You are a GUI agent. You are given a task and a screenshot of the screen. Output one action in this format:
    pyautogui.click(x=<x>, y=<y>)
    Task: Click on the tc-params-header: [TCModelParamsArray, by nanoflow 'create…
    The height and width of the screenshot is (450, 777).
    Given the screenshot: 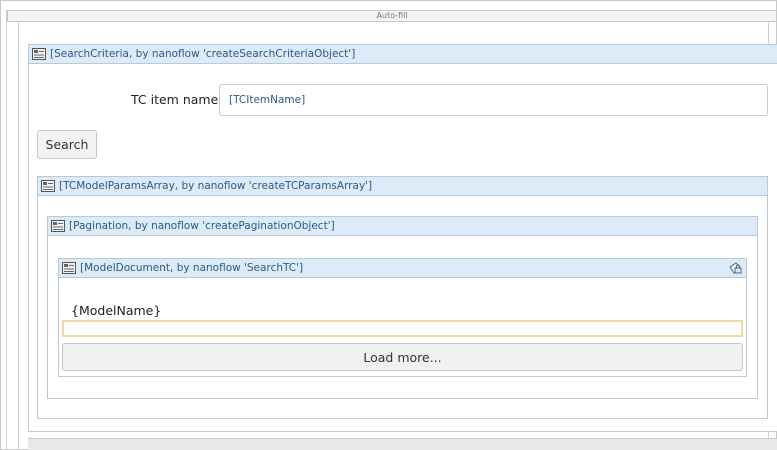 What is the action you would take?
    pyautogui.click(x=402, y=186)
    